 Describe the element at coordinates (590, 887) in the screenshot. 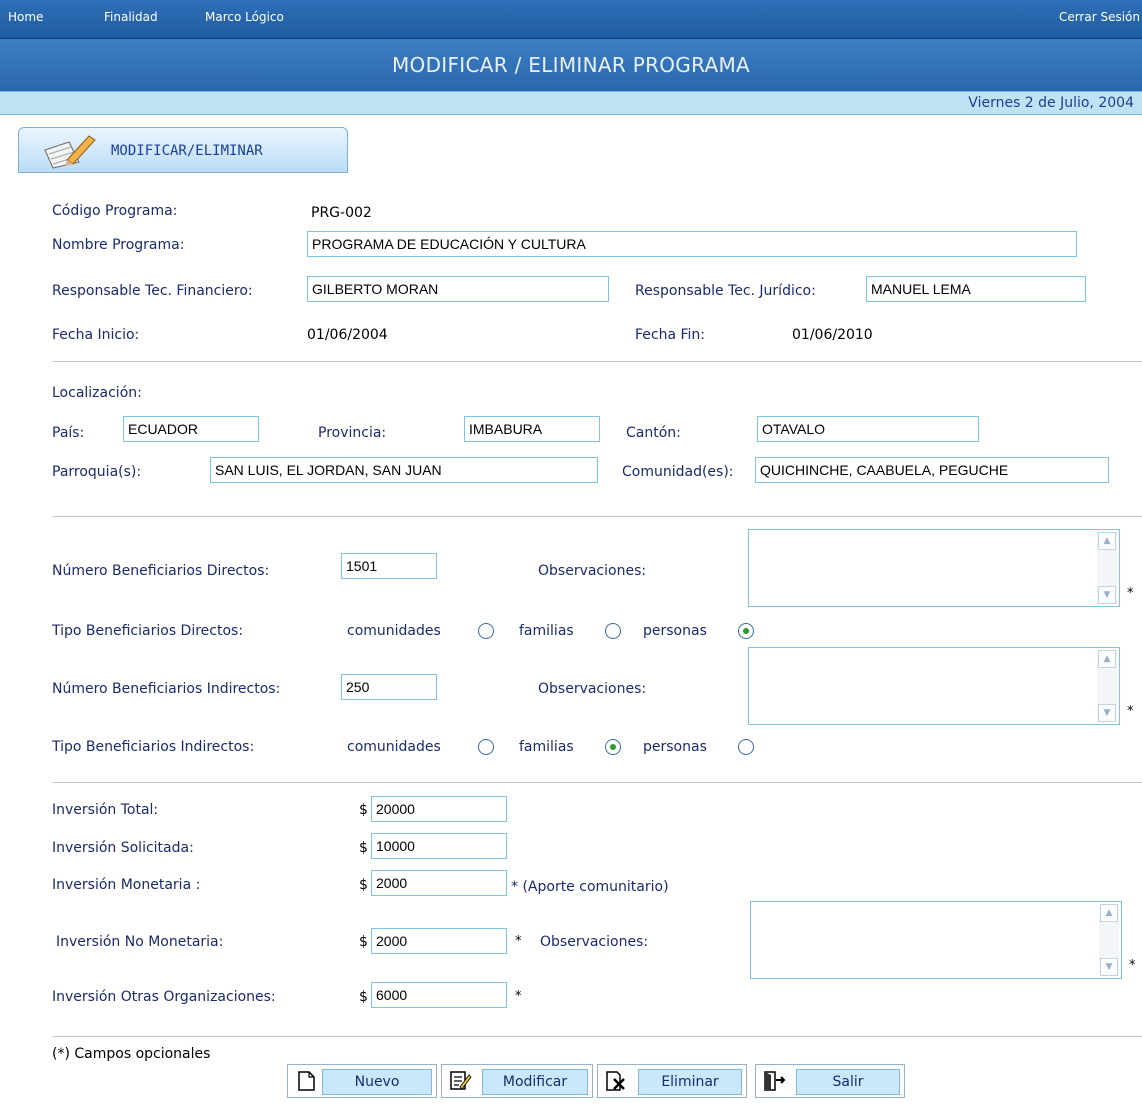

I see `aporte-note: * (Aporte comunitario)` at that location.